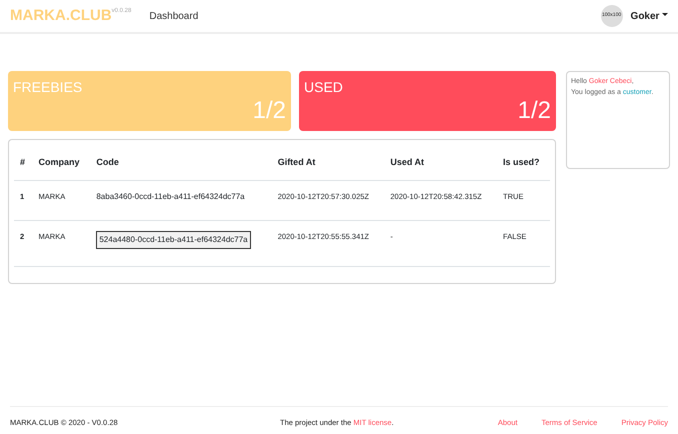  Describe the element at coordinates (441, 163) in the screenshot. I see `column-header: Used At` at that location.